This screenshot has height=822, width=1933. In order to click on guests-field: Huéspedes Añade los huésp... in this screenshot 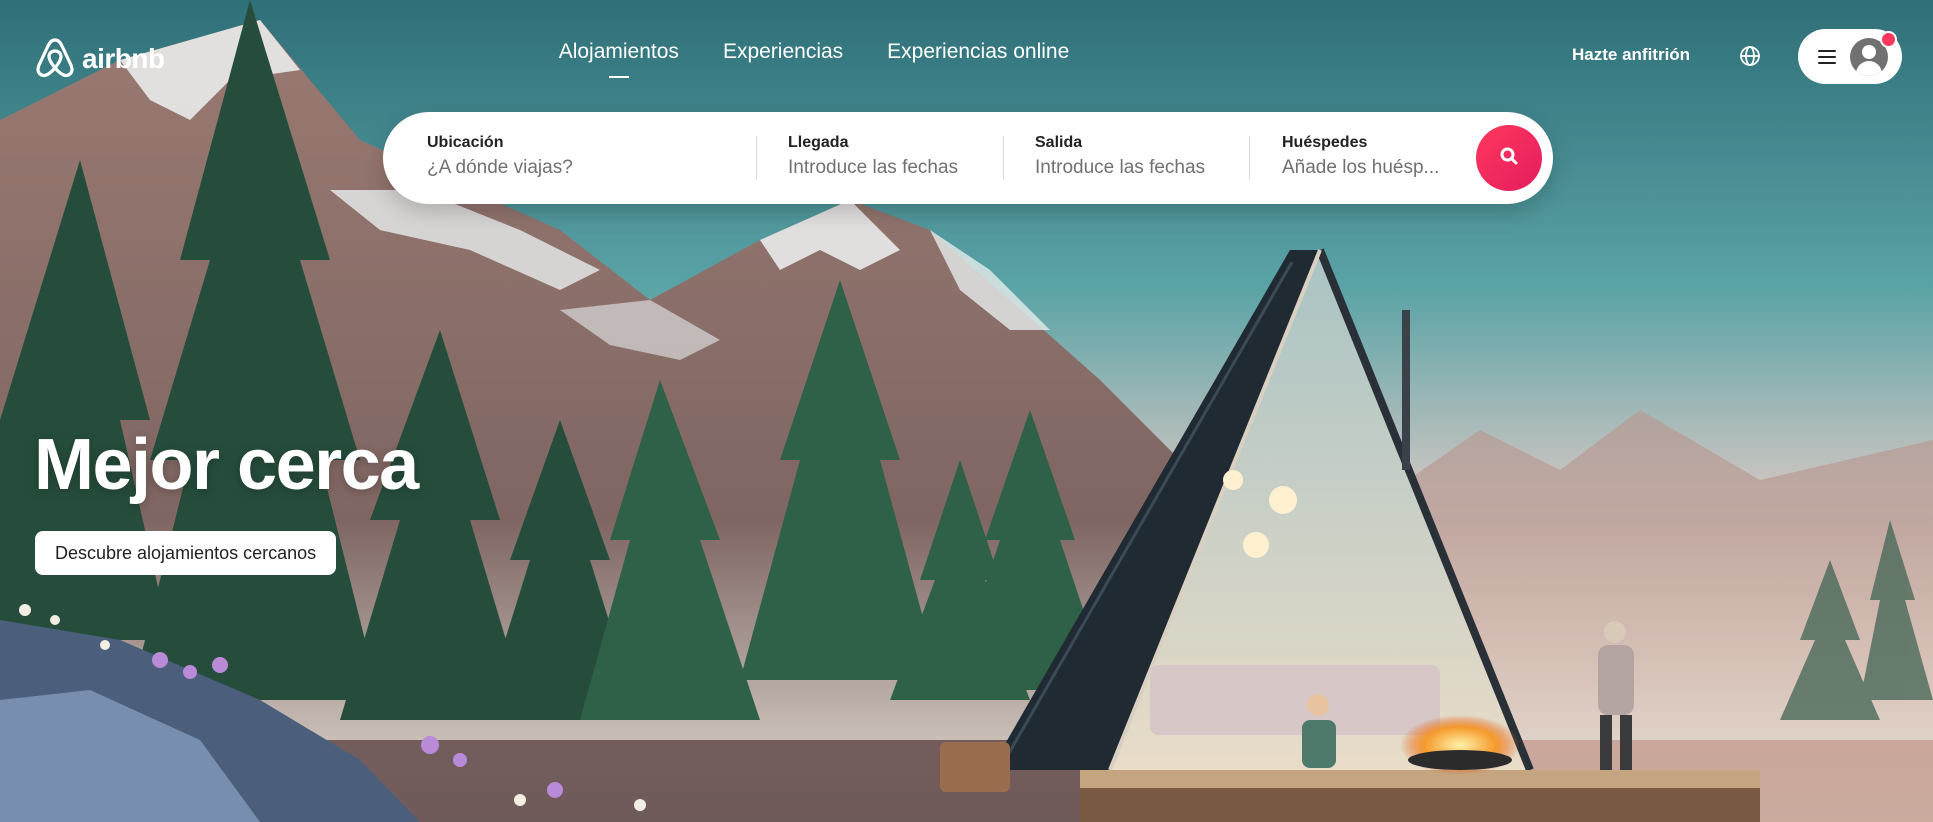, I will do `click(1374, 158)`.